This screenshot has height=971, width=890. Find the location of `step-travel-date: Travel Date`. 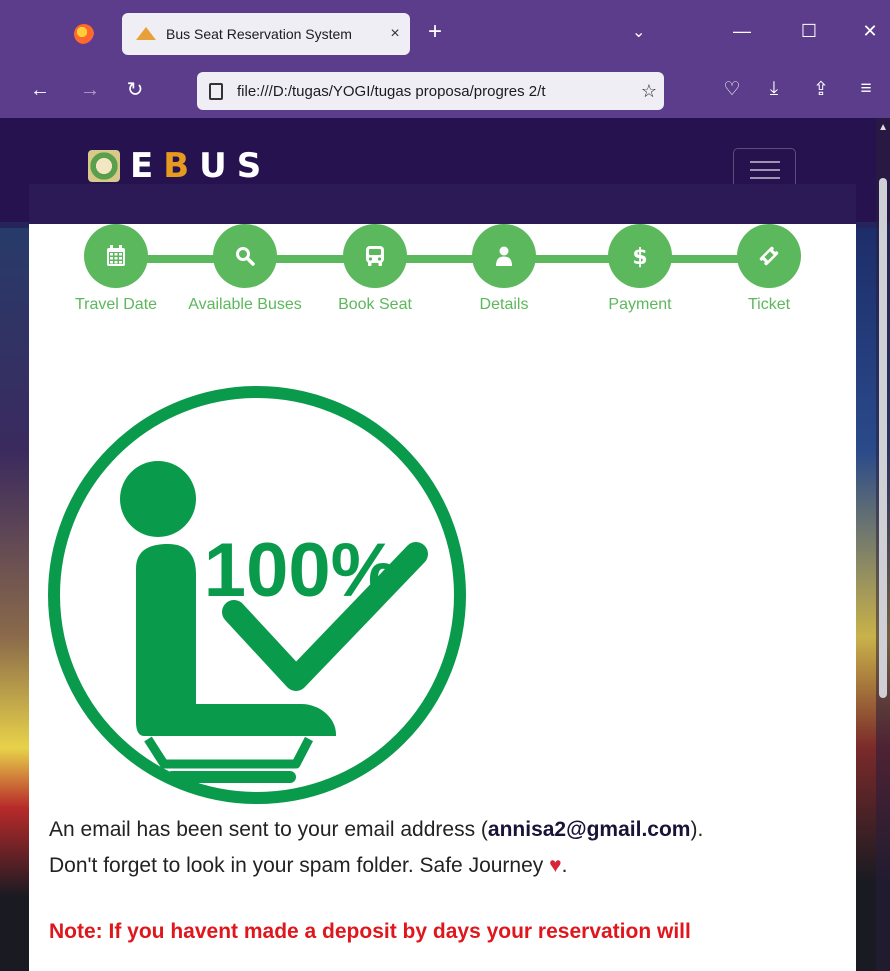

step-travel-date: Travel Date is located at coordinates (116, 269).